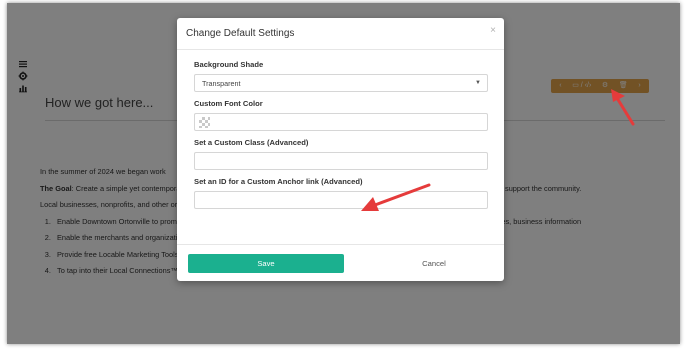  Describe the element at coordinates (341, 161) in the screenshot. I see `custom-class-input` at that location.